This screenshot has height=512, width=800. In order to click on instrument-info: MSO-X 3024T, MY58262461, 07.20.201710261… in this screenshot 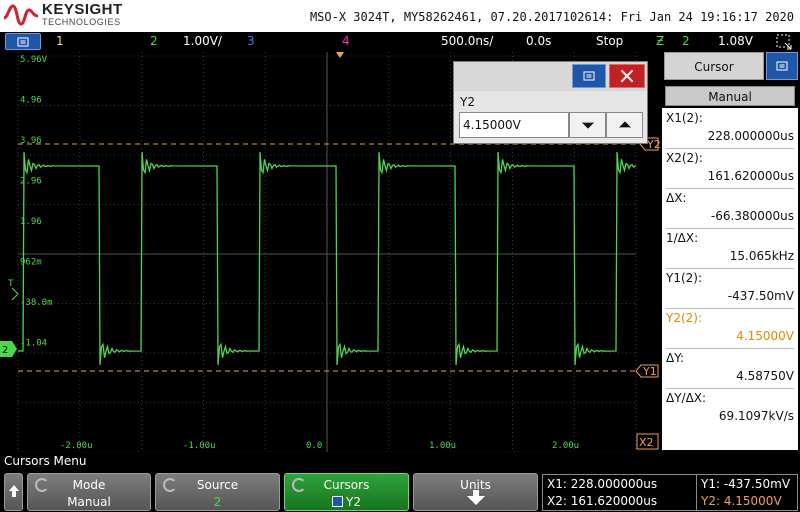, I will do `click(551, 17)`.